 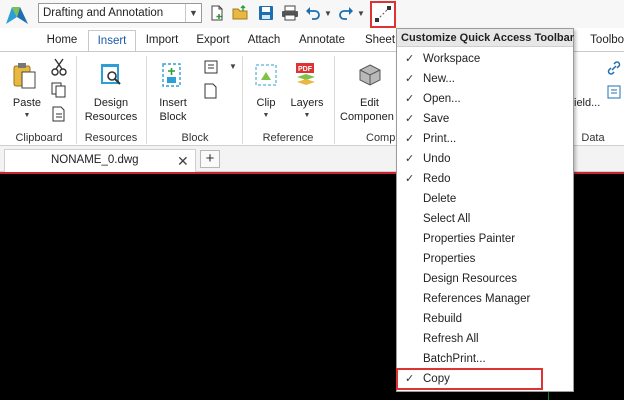 I want to click on pdf-layers-icon: PDF, so click(x=305, y=74).